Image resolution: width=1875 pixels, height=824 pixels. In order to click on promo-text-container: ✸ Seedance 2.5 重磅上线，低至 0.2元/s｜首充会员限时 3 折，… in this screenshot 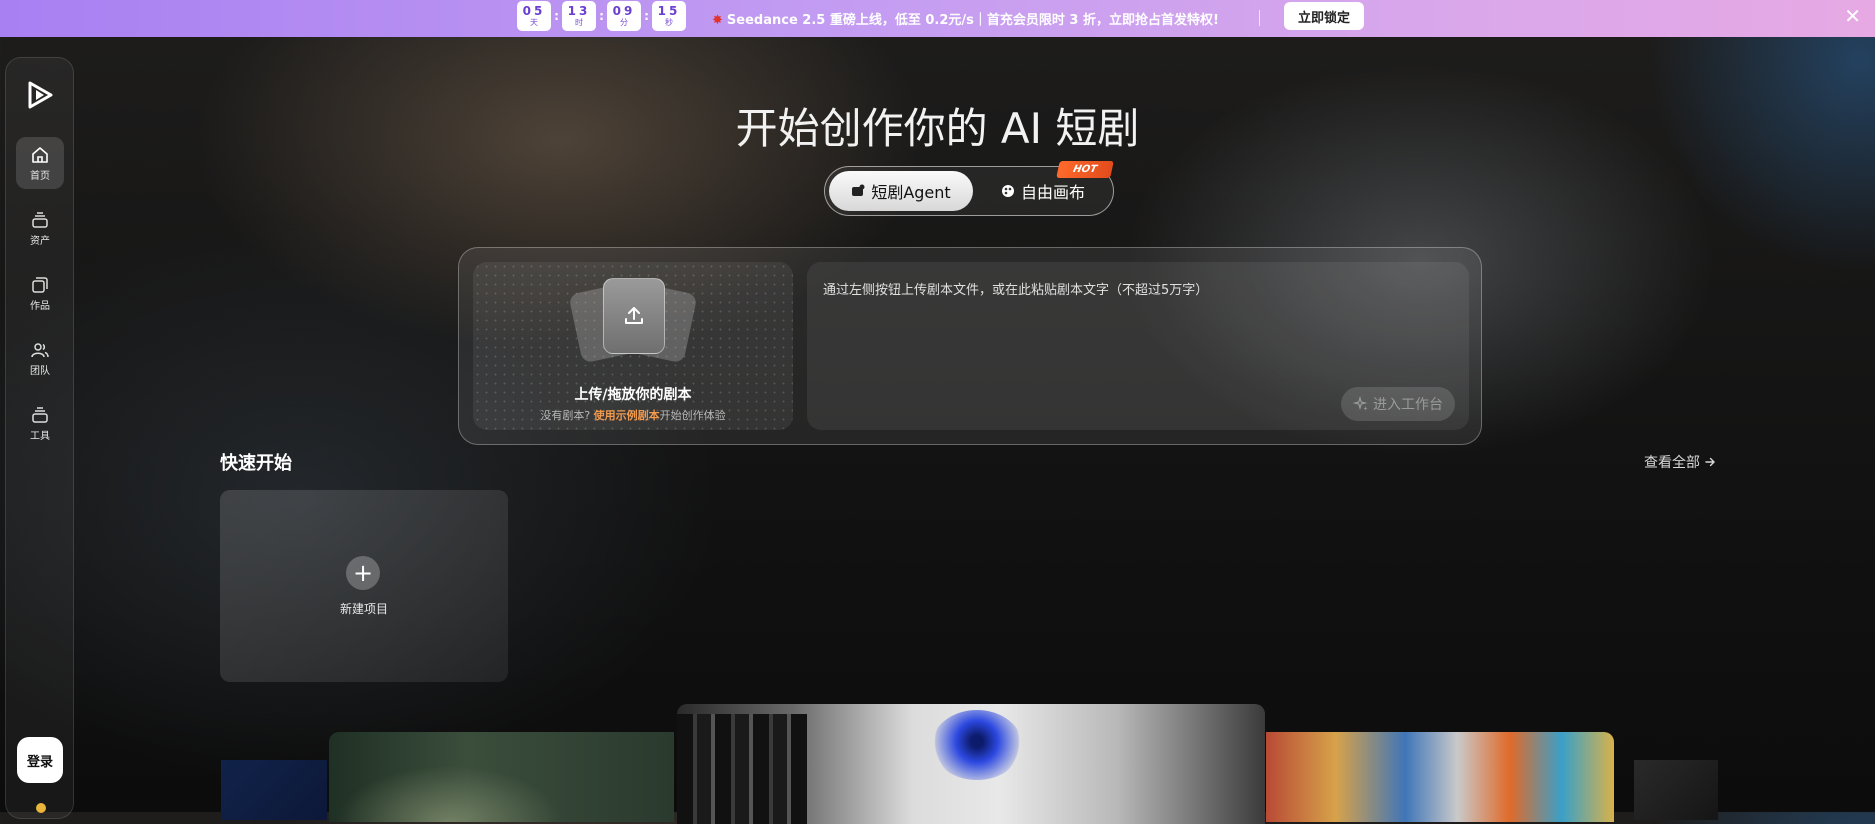, I will do `click(965, 18)`.